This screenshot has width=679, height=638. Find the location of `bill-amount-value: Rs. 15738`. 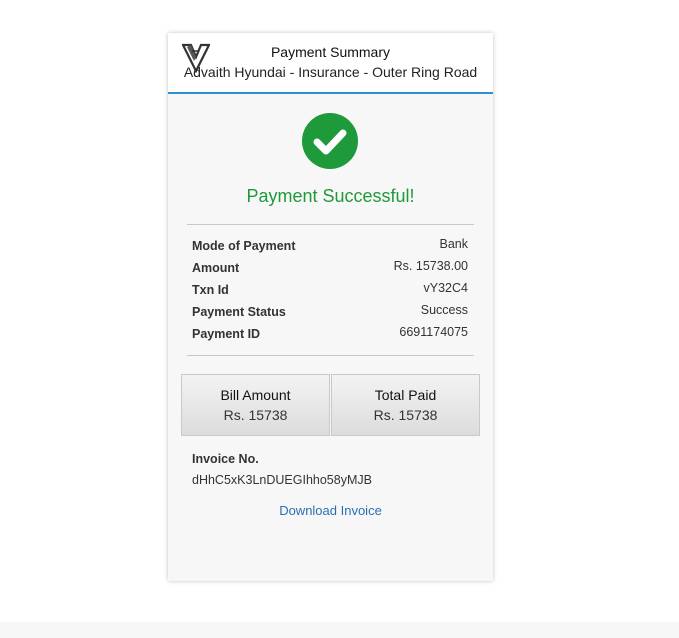

bill-amount-value: Rs. 15738 is located at coordinates (255, 415).